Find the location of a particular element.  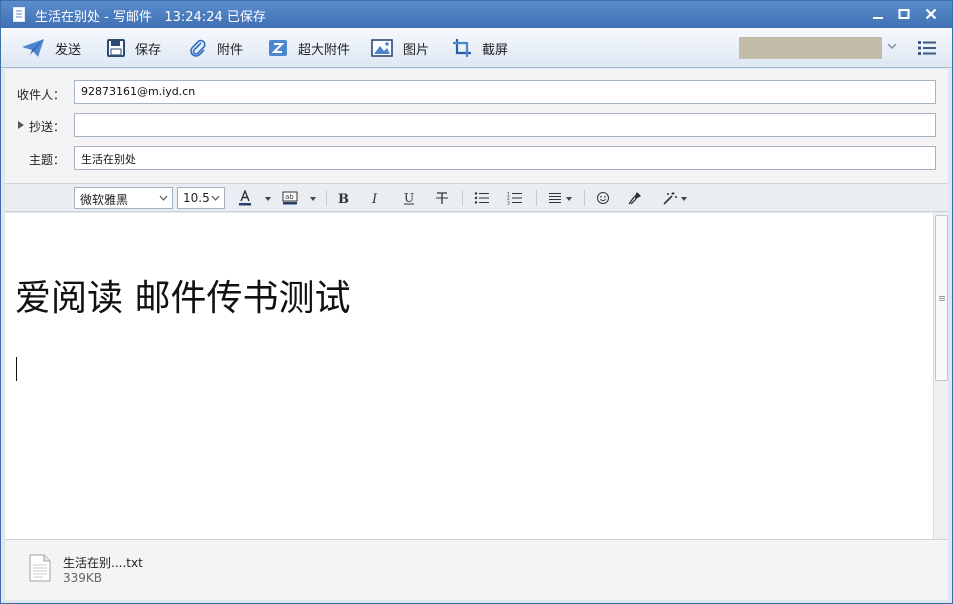

font-size-select: 10.5 is located at coordinates (201, 198).